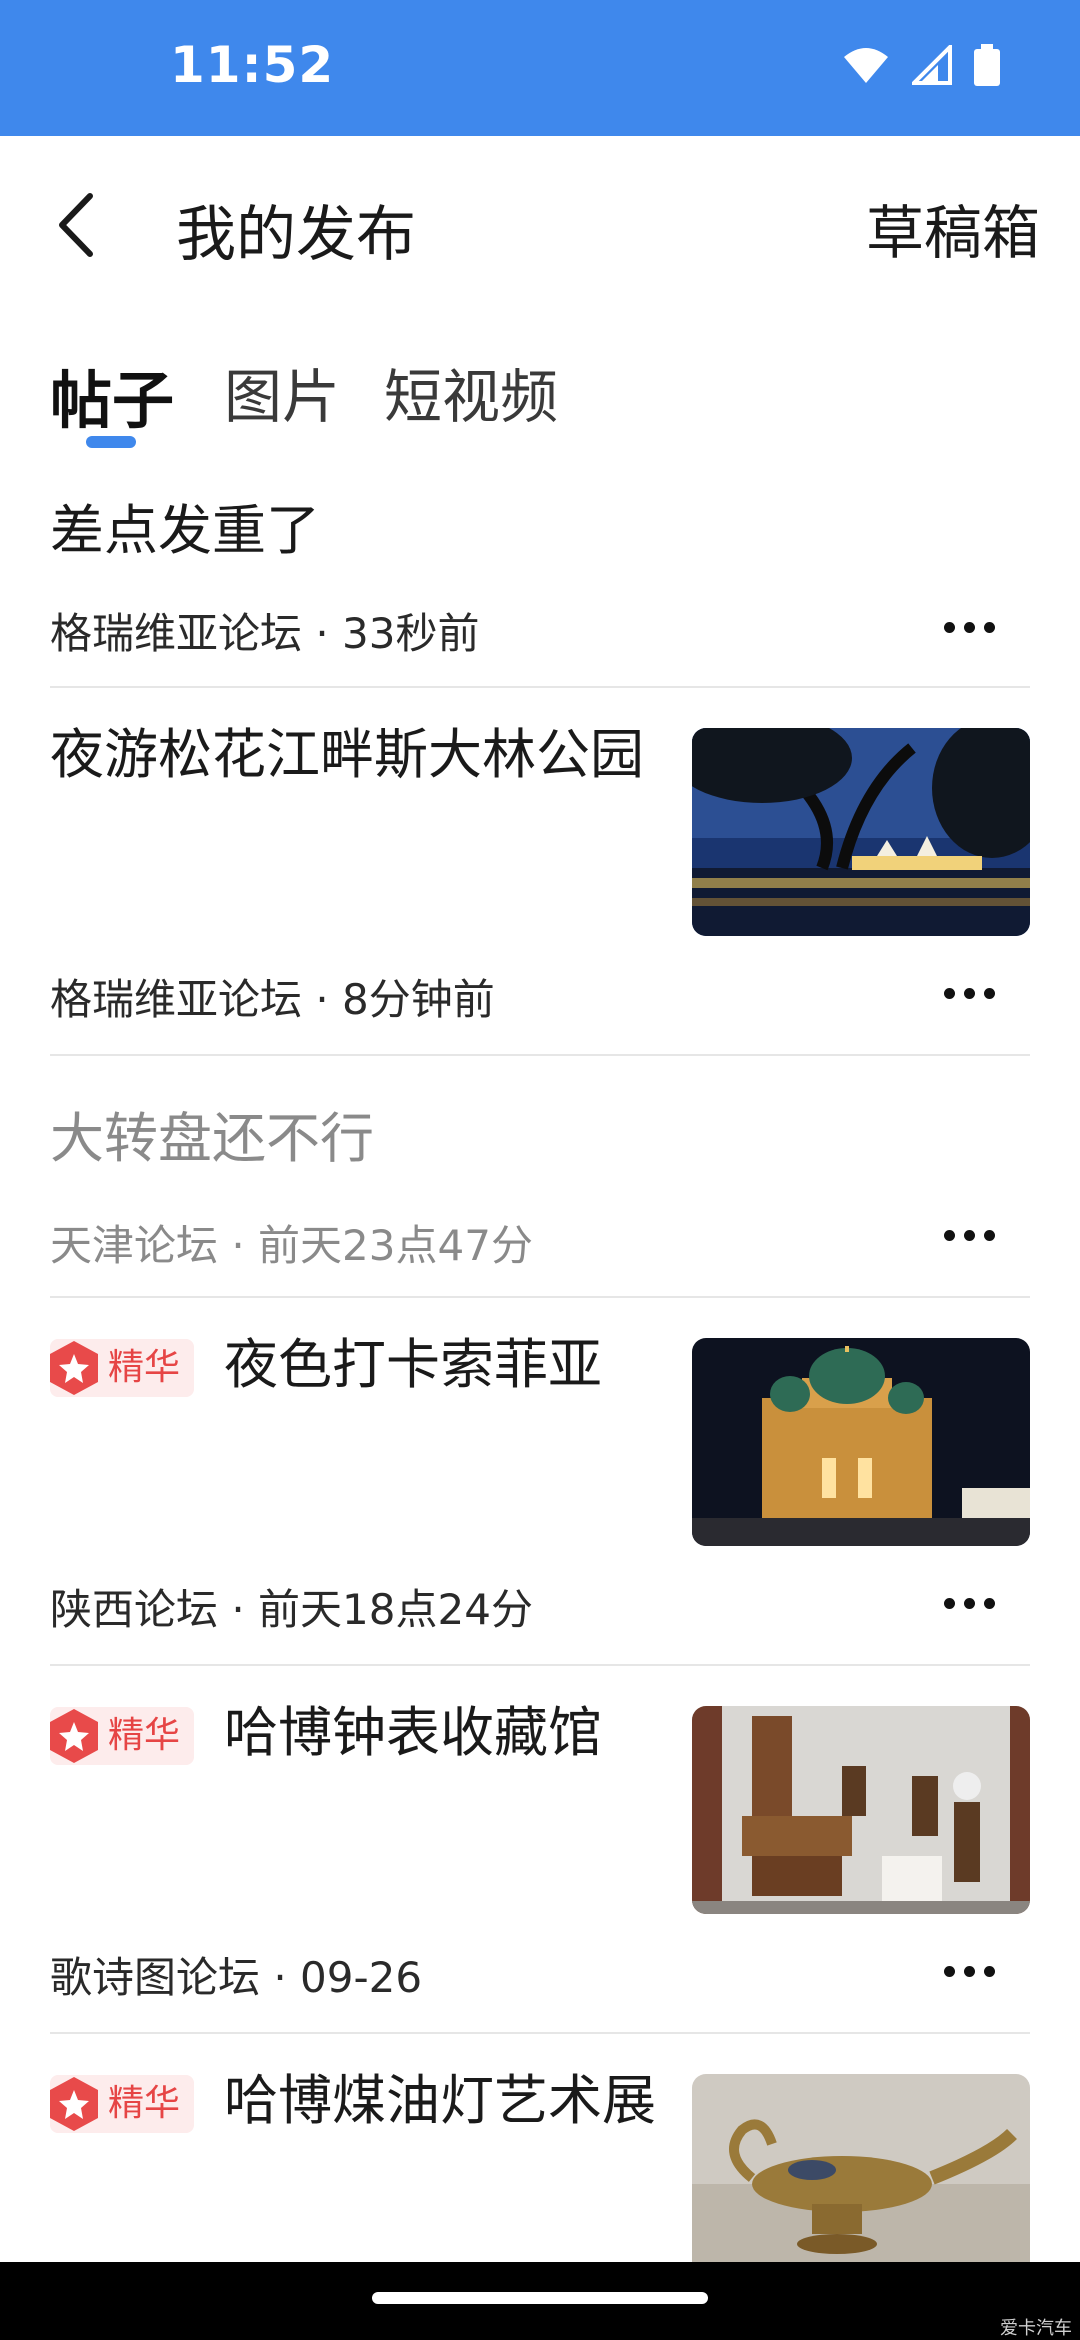 The width and height of the screenshot is (1080, 2340). I want to click on battery-icon, so click(987, 65).